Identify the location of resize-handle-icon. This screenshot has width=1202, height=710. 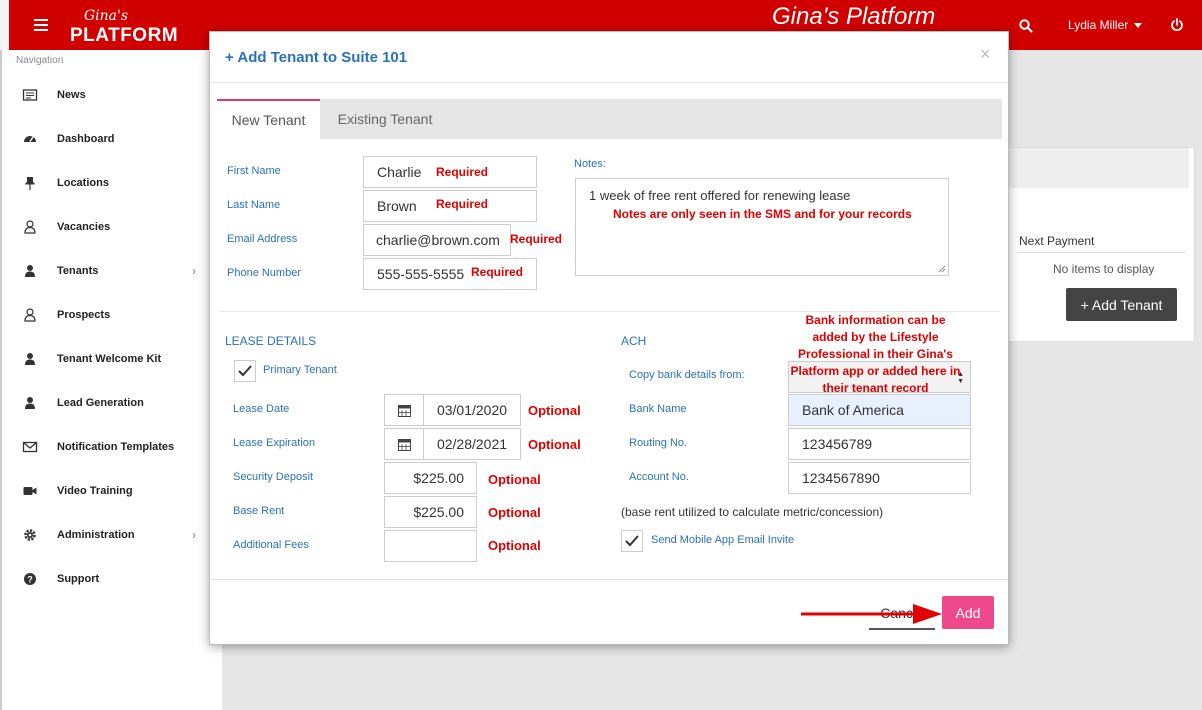
(942, 269).